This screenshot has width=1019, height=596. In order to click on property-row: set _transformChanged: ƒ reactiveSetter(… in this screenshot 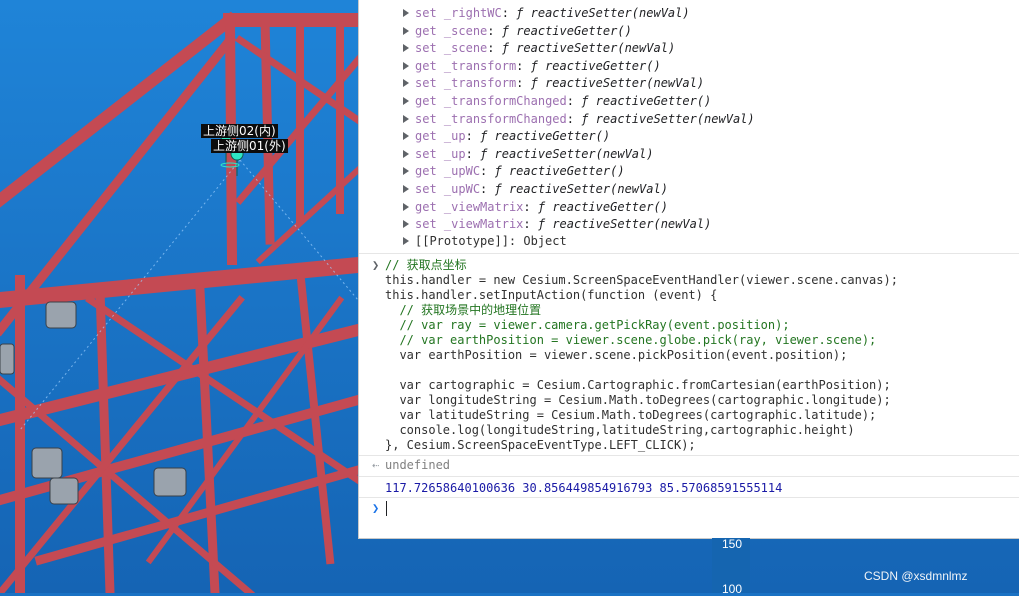, I will do `click(579, 119)`.